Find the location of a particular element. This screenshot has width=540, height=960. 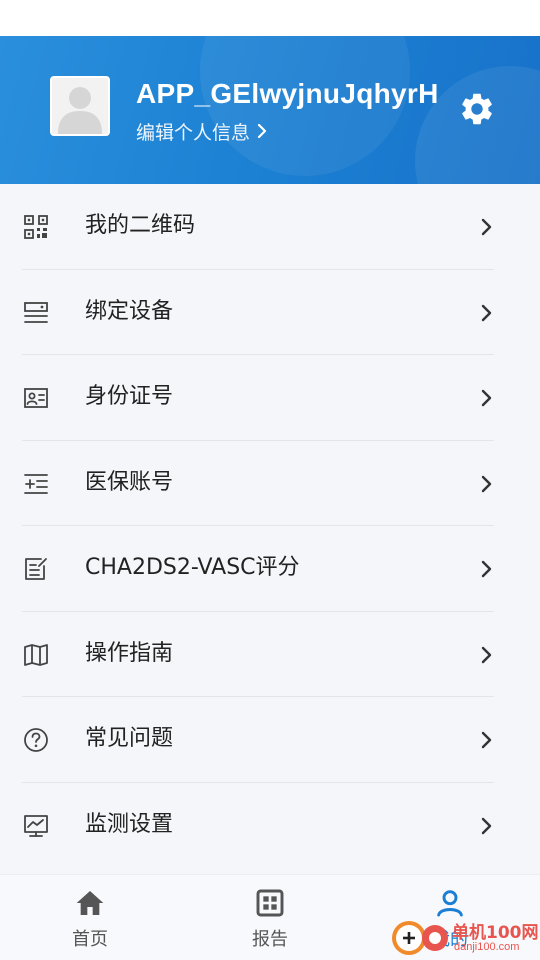

tab-home: 首页 is located at coordinates (90, 917).